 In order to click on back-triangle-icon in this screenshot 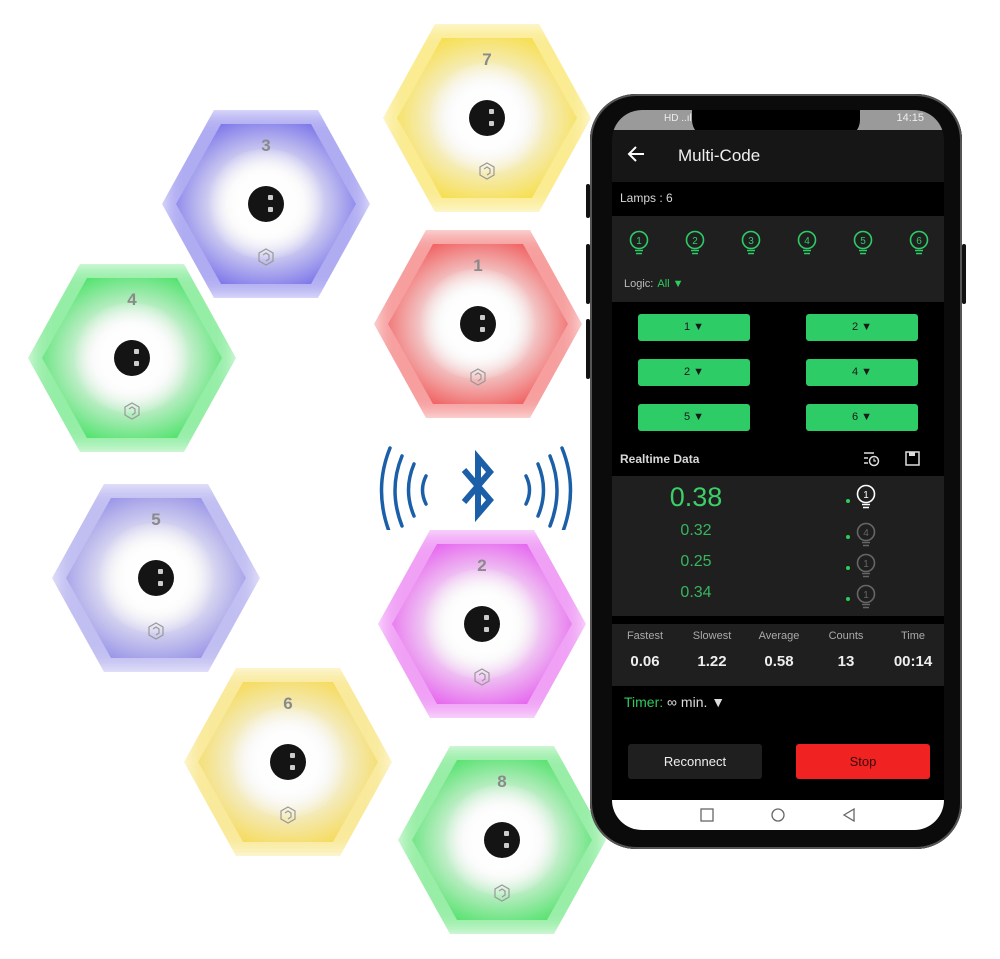, I will do `click(849, 815)`.